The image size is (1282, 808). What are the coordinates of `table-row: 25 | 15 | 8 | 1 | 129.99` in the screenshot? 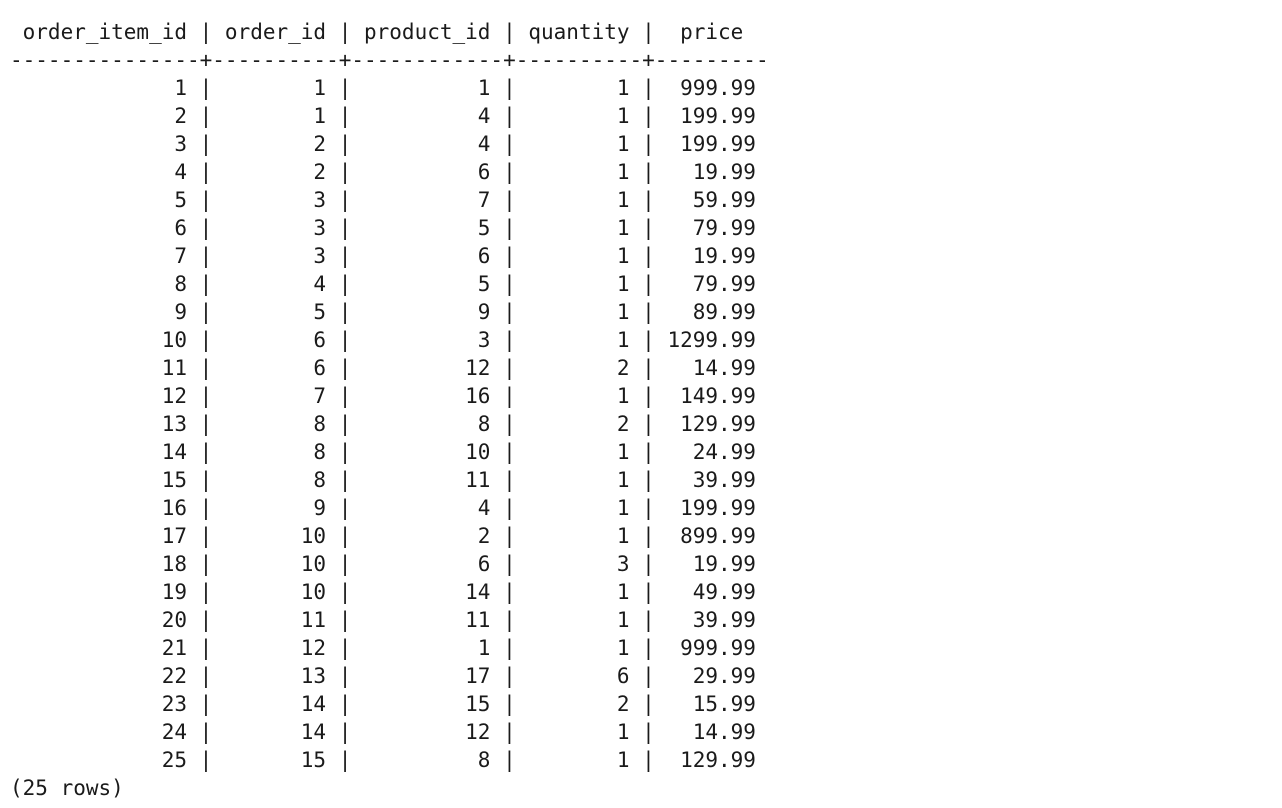 It's located at (389, 760).